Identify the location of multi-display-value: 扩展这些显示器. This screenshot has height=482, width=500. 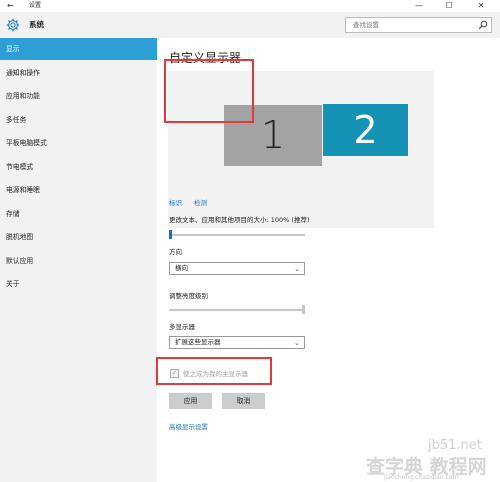
(198, 342).